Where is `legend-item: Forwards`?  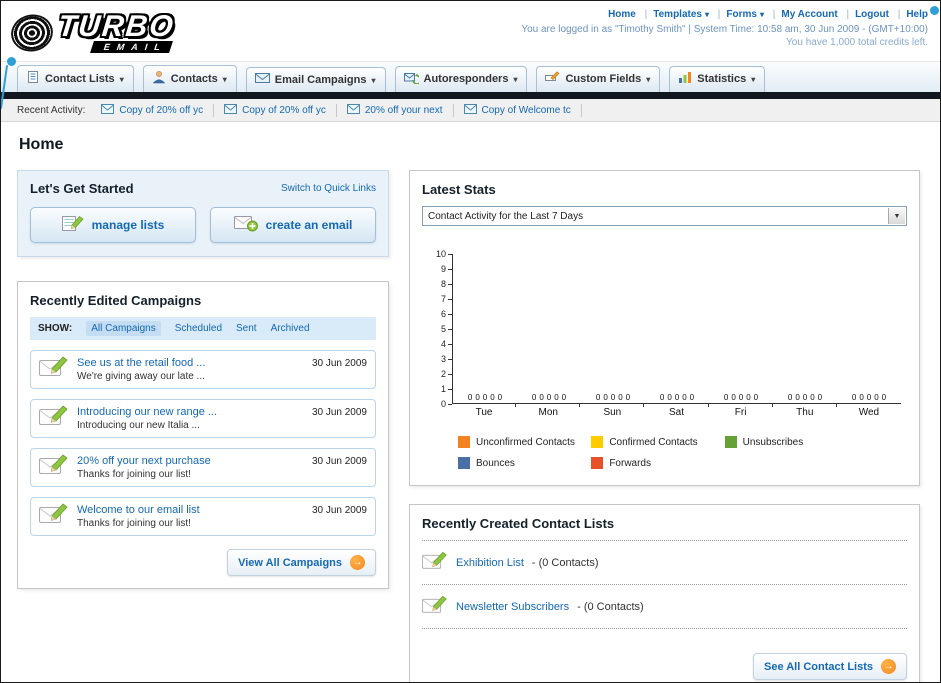
legend-item: Forwards is located at coordinates (657, 463).